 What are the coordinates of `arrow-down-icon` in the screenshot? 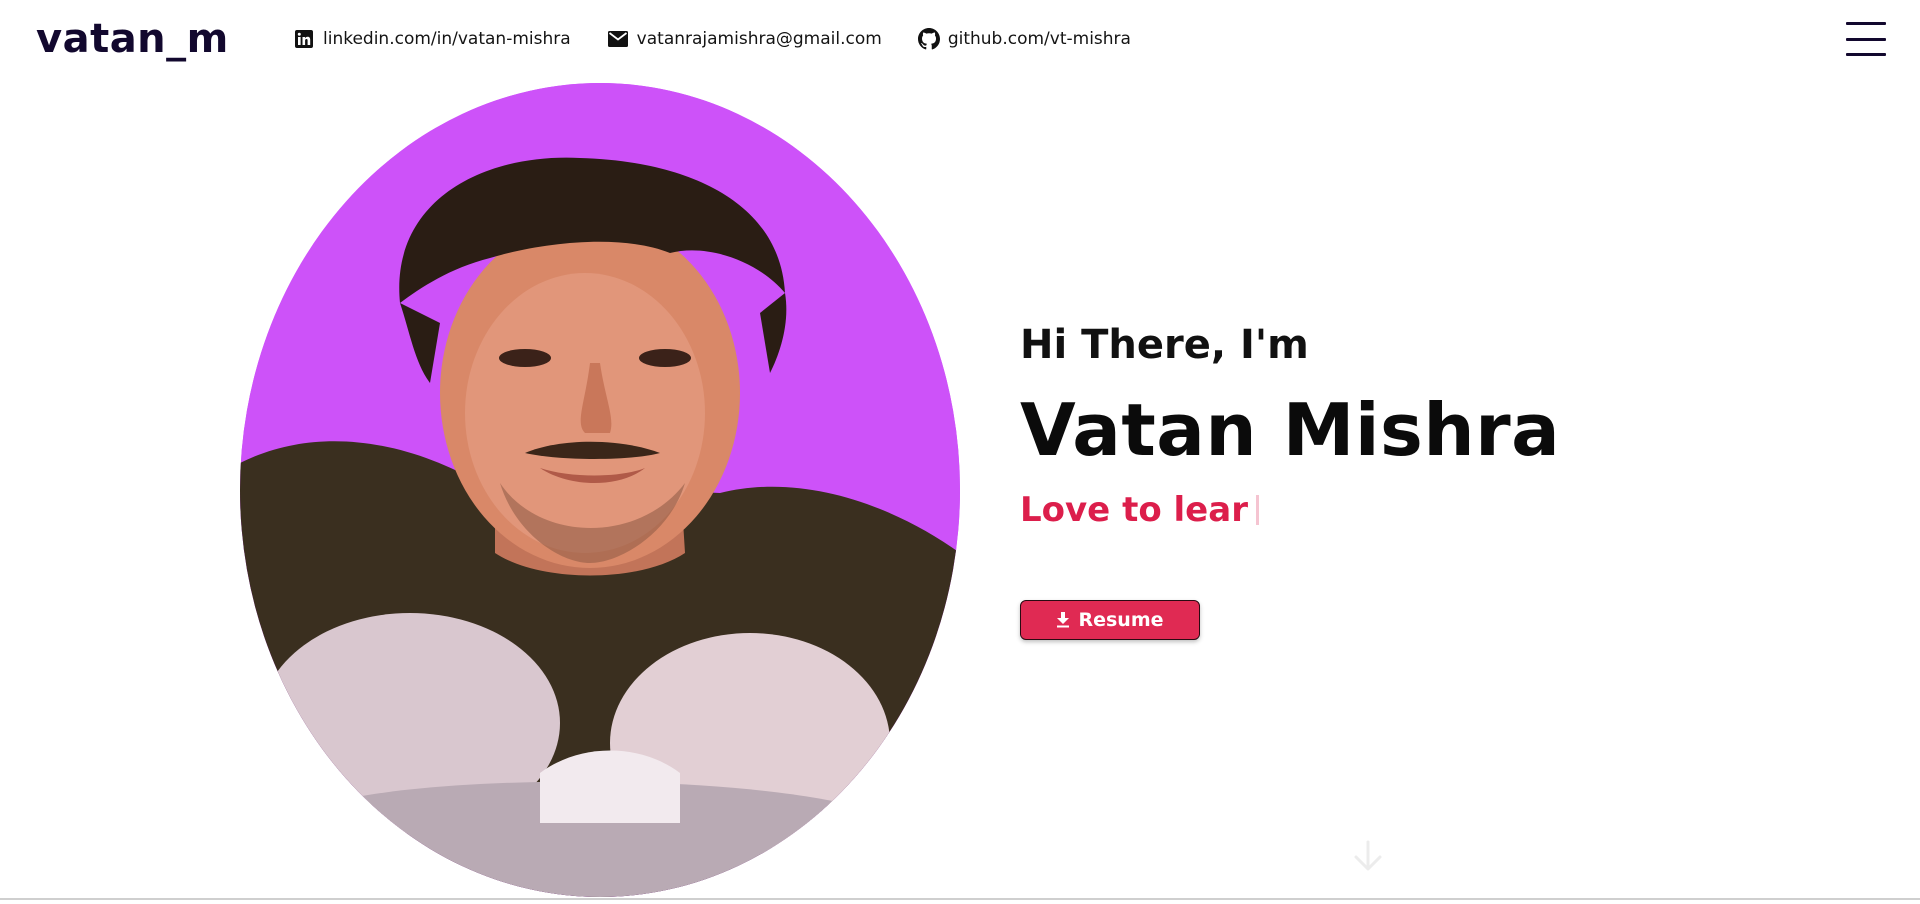 It's located at (1368, 856).